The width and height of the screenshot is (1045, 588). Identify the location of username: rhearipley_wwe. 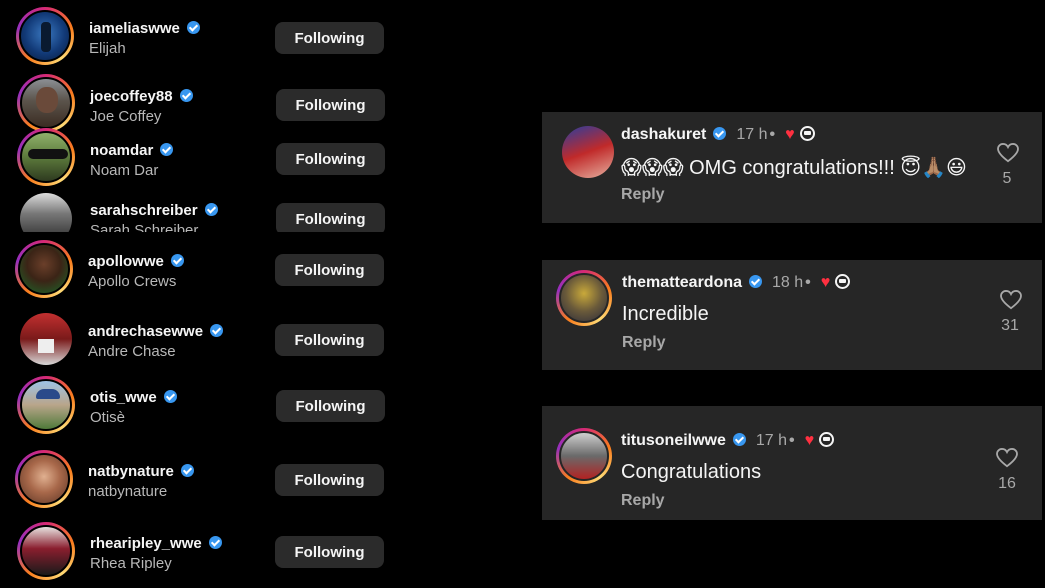
(156, 543).